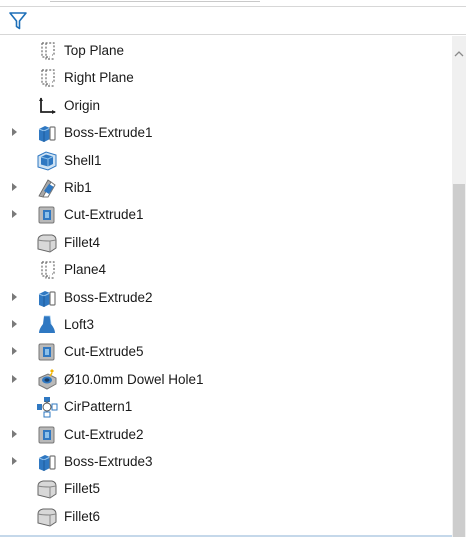 The image size is (466, 537). Describe the element at coordinates (94, 50) in the screenshot. I see `tree-item-label: Top Plane` at that location.